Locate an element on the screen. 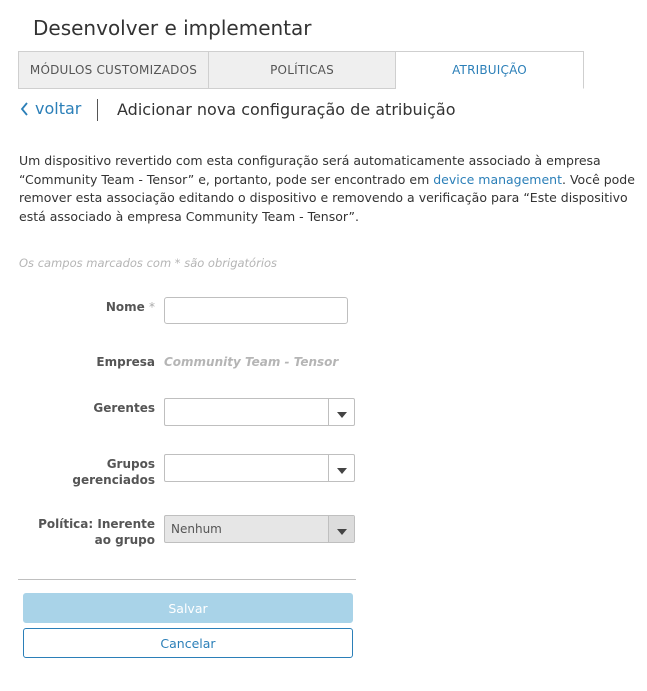 This screenshot has width=647, height=691. back-link: voltar is located at coordinates (50, 108).